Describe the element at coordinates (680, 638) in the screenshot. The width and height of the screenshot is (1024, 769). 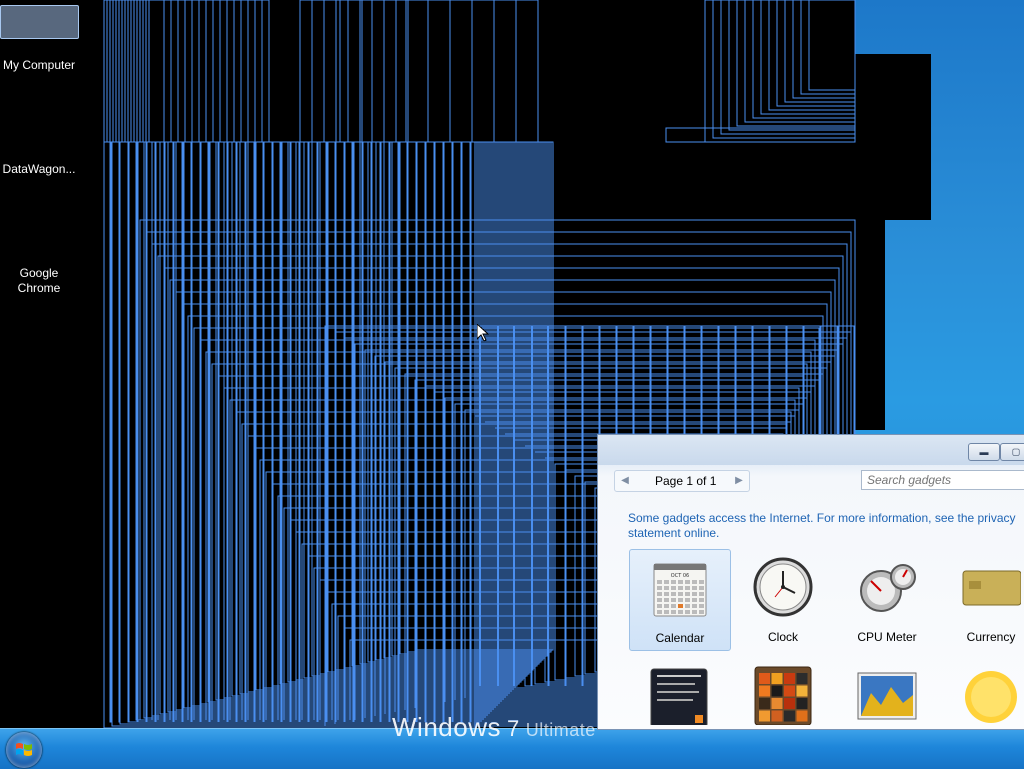
I see `gadget-label: Calendar` at that location.